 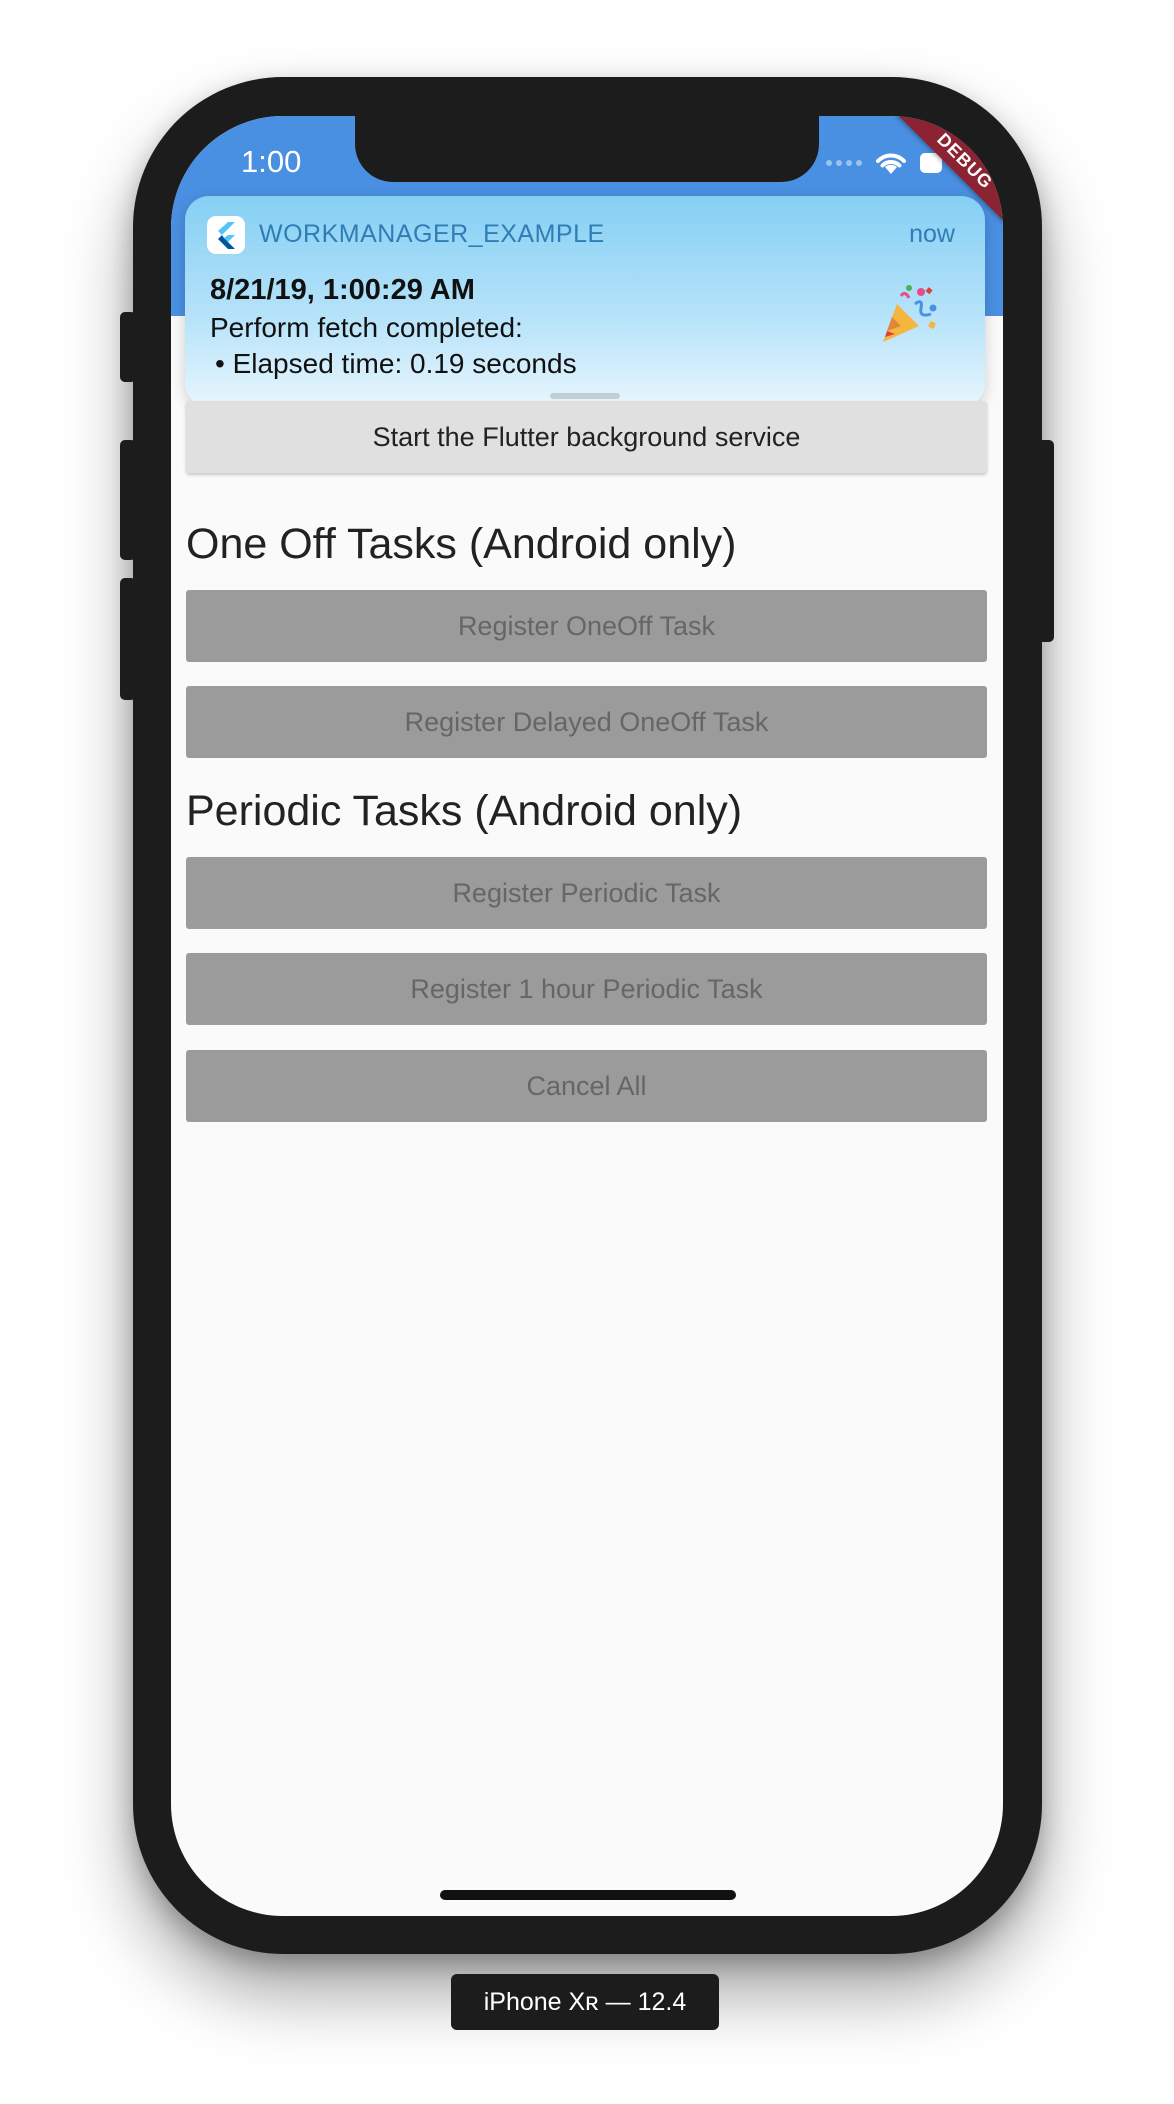 What do you see at coordinates (226, 235) in the screenshot?
I see `flutter-logo-icon` at bounding box center [226, 235].